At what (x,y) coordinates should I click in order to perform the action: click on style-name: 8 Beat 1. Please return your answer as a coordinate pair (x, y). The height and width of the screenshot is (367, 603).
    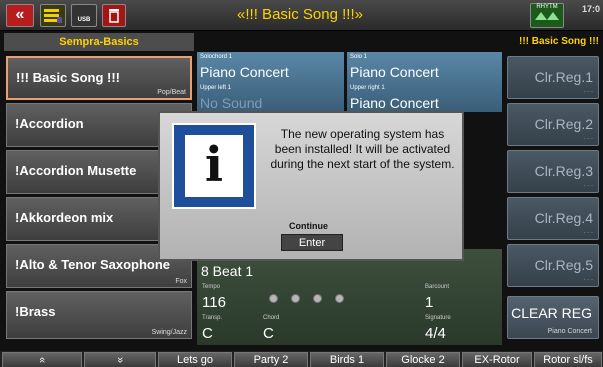
    Looking at the image, I should click on (227, 271).